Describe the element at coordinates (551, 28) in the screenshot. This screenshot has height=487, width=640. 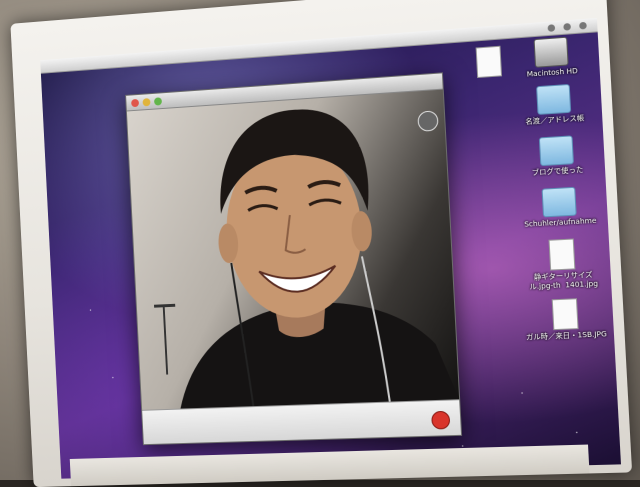
I see `status-icon` at that location.